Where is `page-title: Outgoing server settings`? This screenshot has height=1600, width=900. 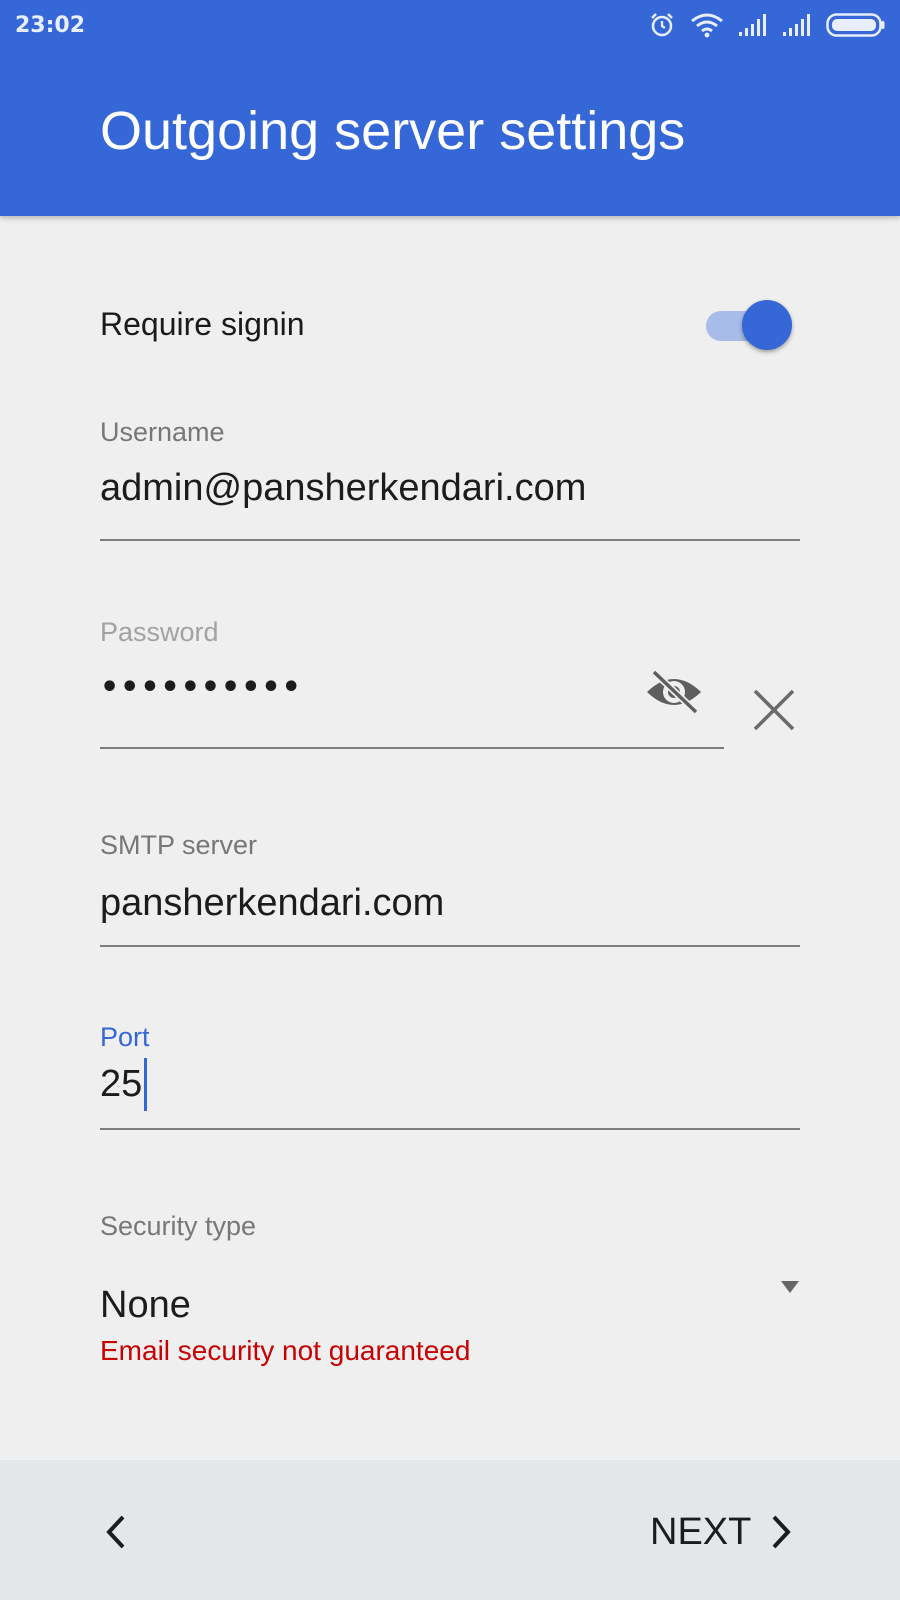
page-title: Outgoing server settings is located at coordinates (393, 131).